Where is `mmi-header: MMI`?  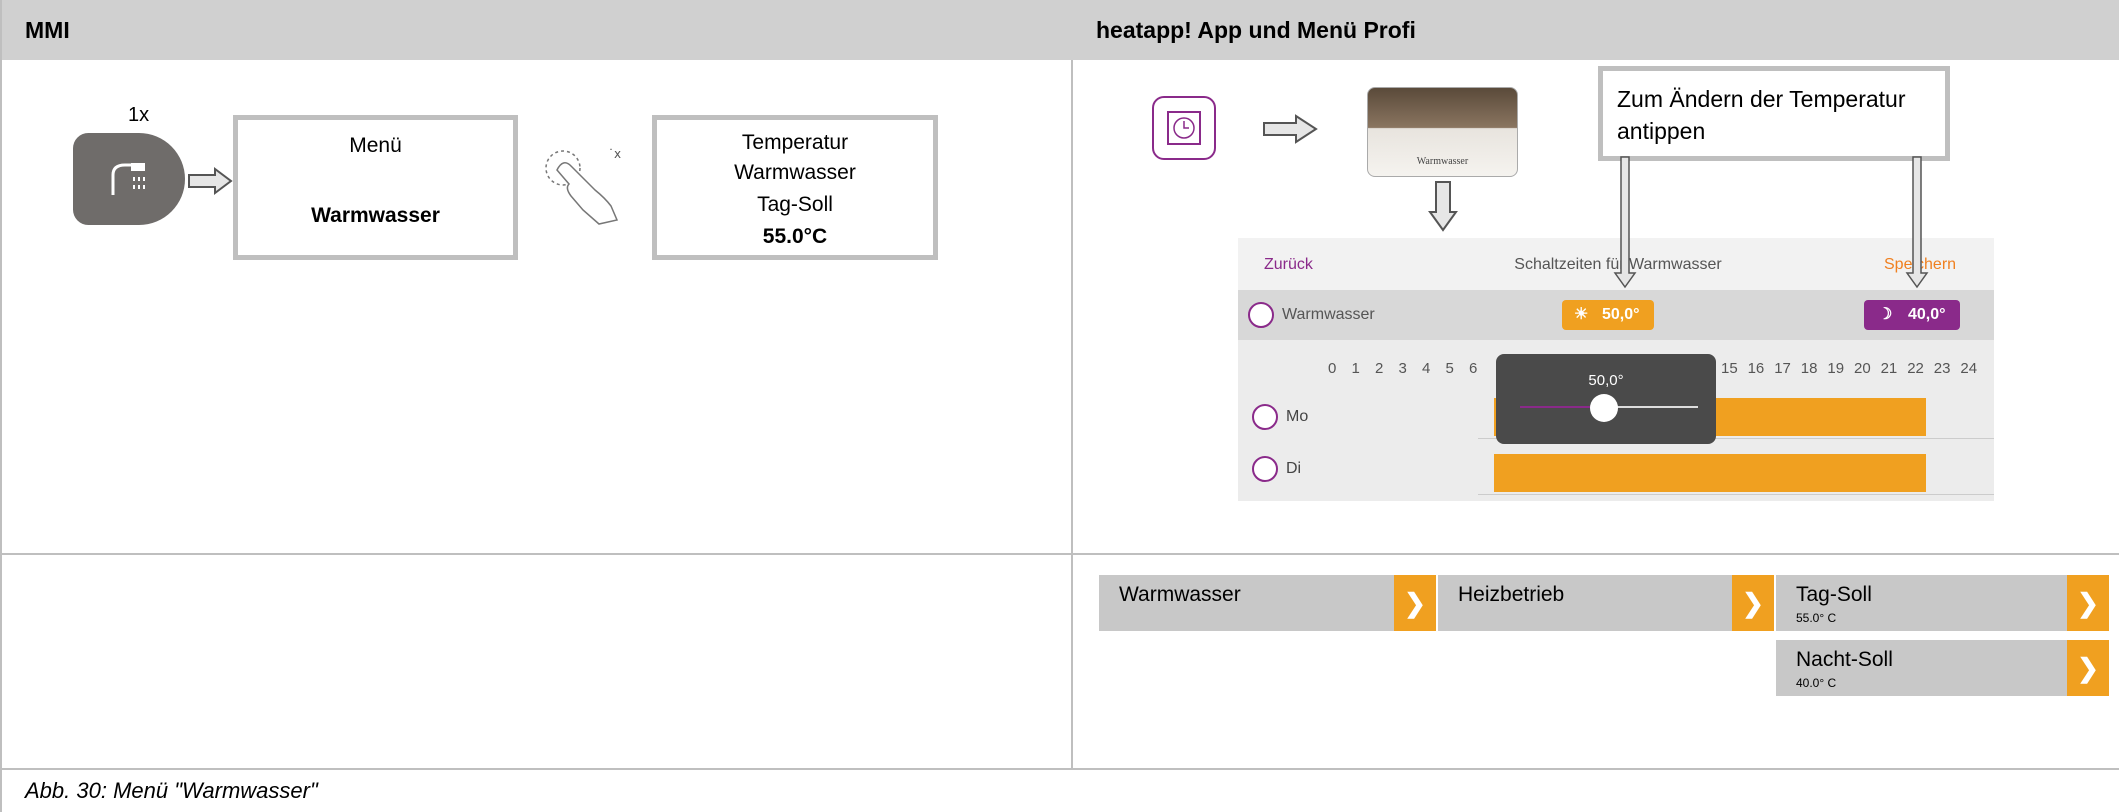 mmi-header: MMI is located at coordinates (535, 30).